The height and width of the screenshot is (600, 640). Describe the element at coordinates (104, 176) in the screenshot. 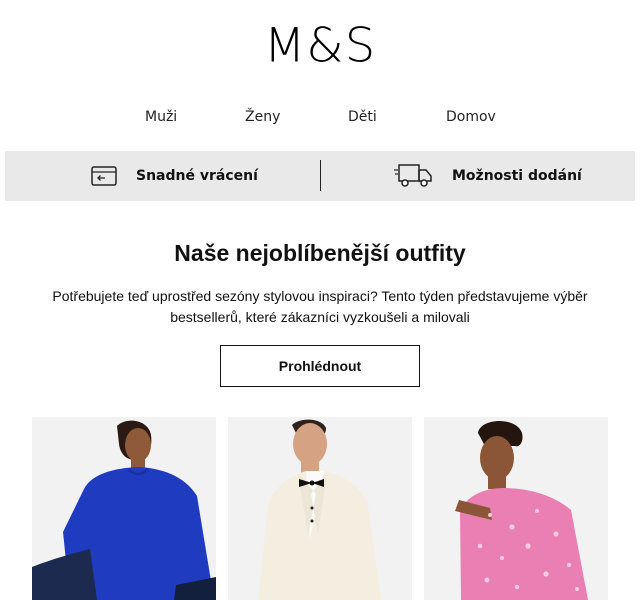

I see `returns-icon` at that location.